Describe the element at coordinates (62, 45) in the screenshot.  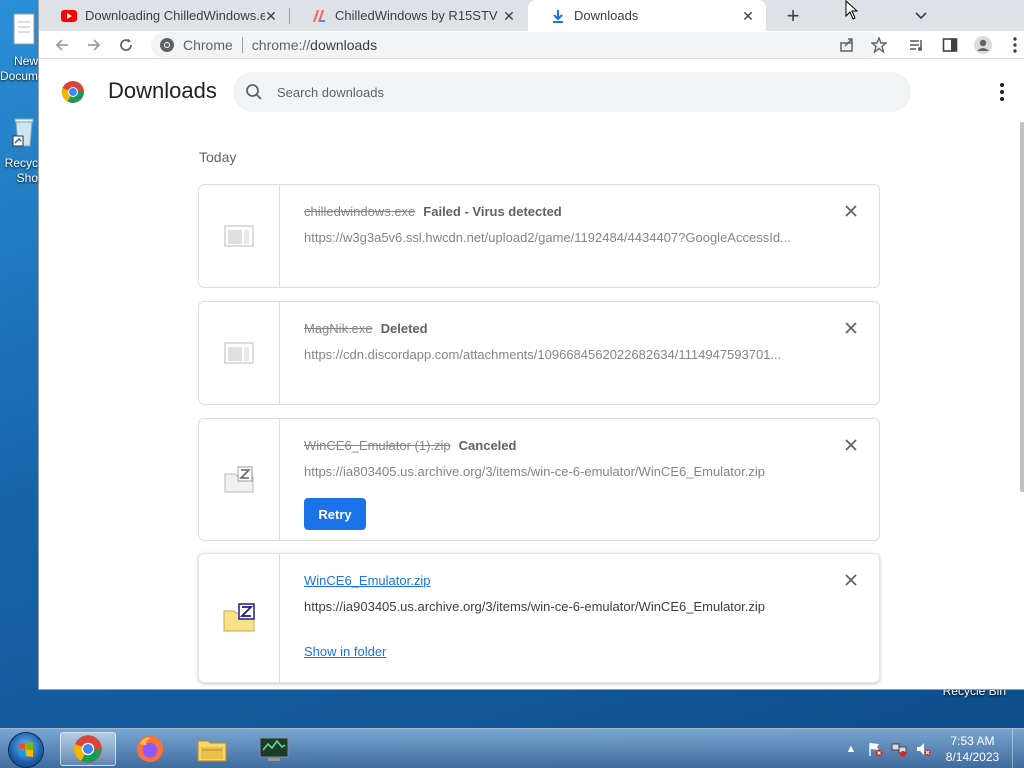
I see `back-arrow-icon` at that location.